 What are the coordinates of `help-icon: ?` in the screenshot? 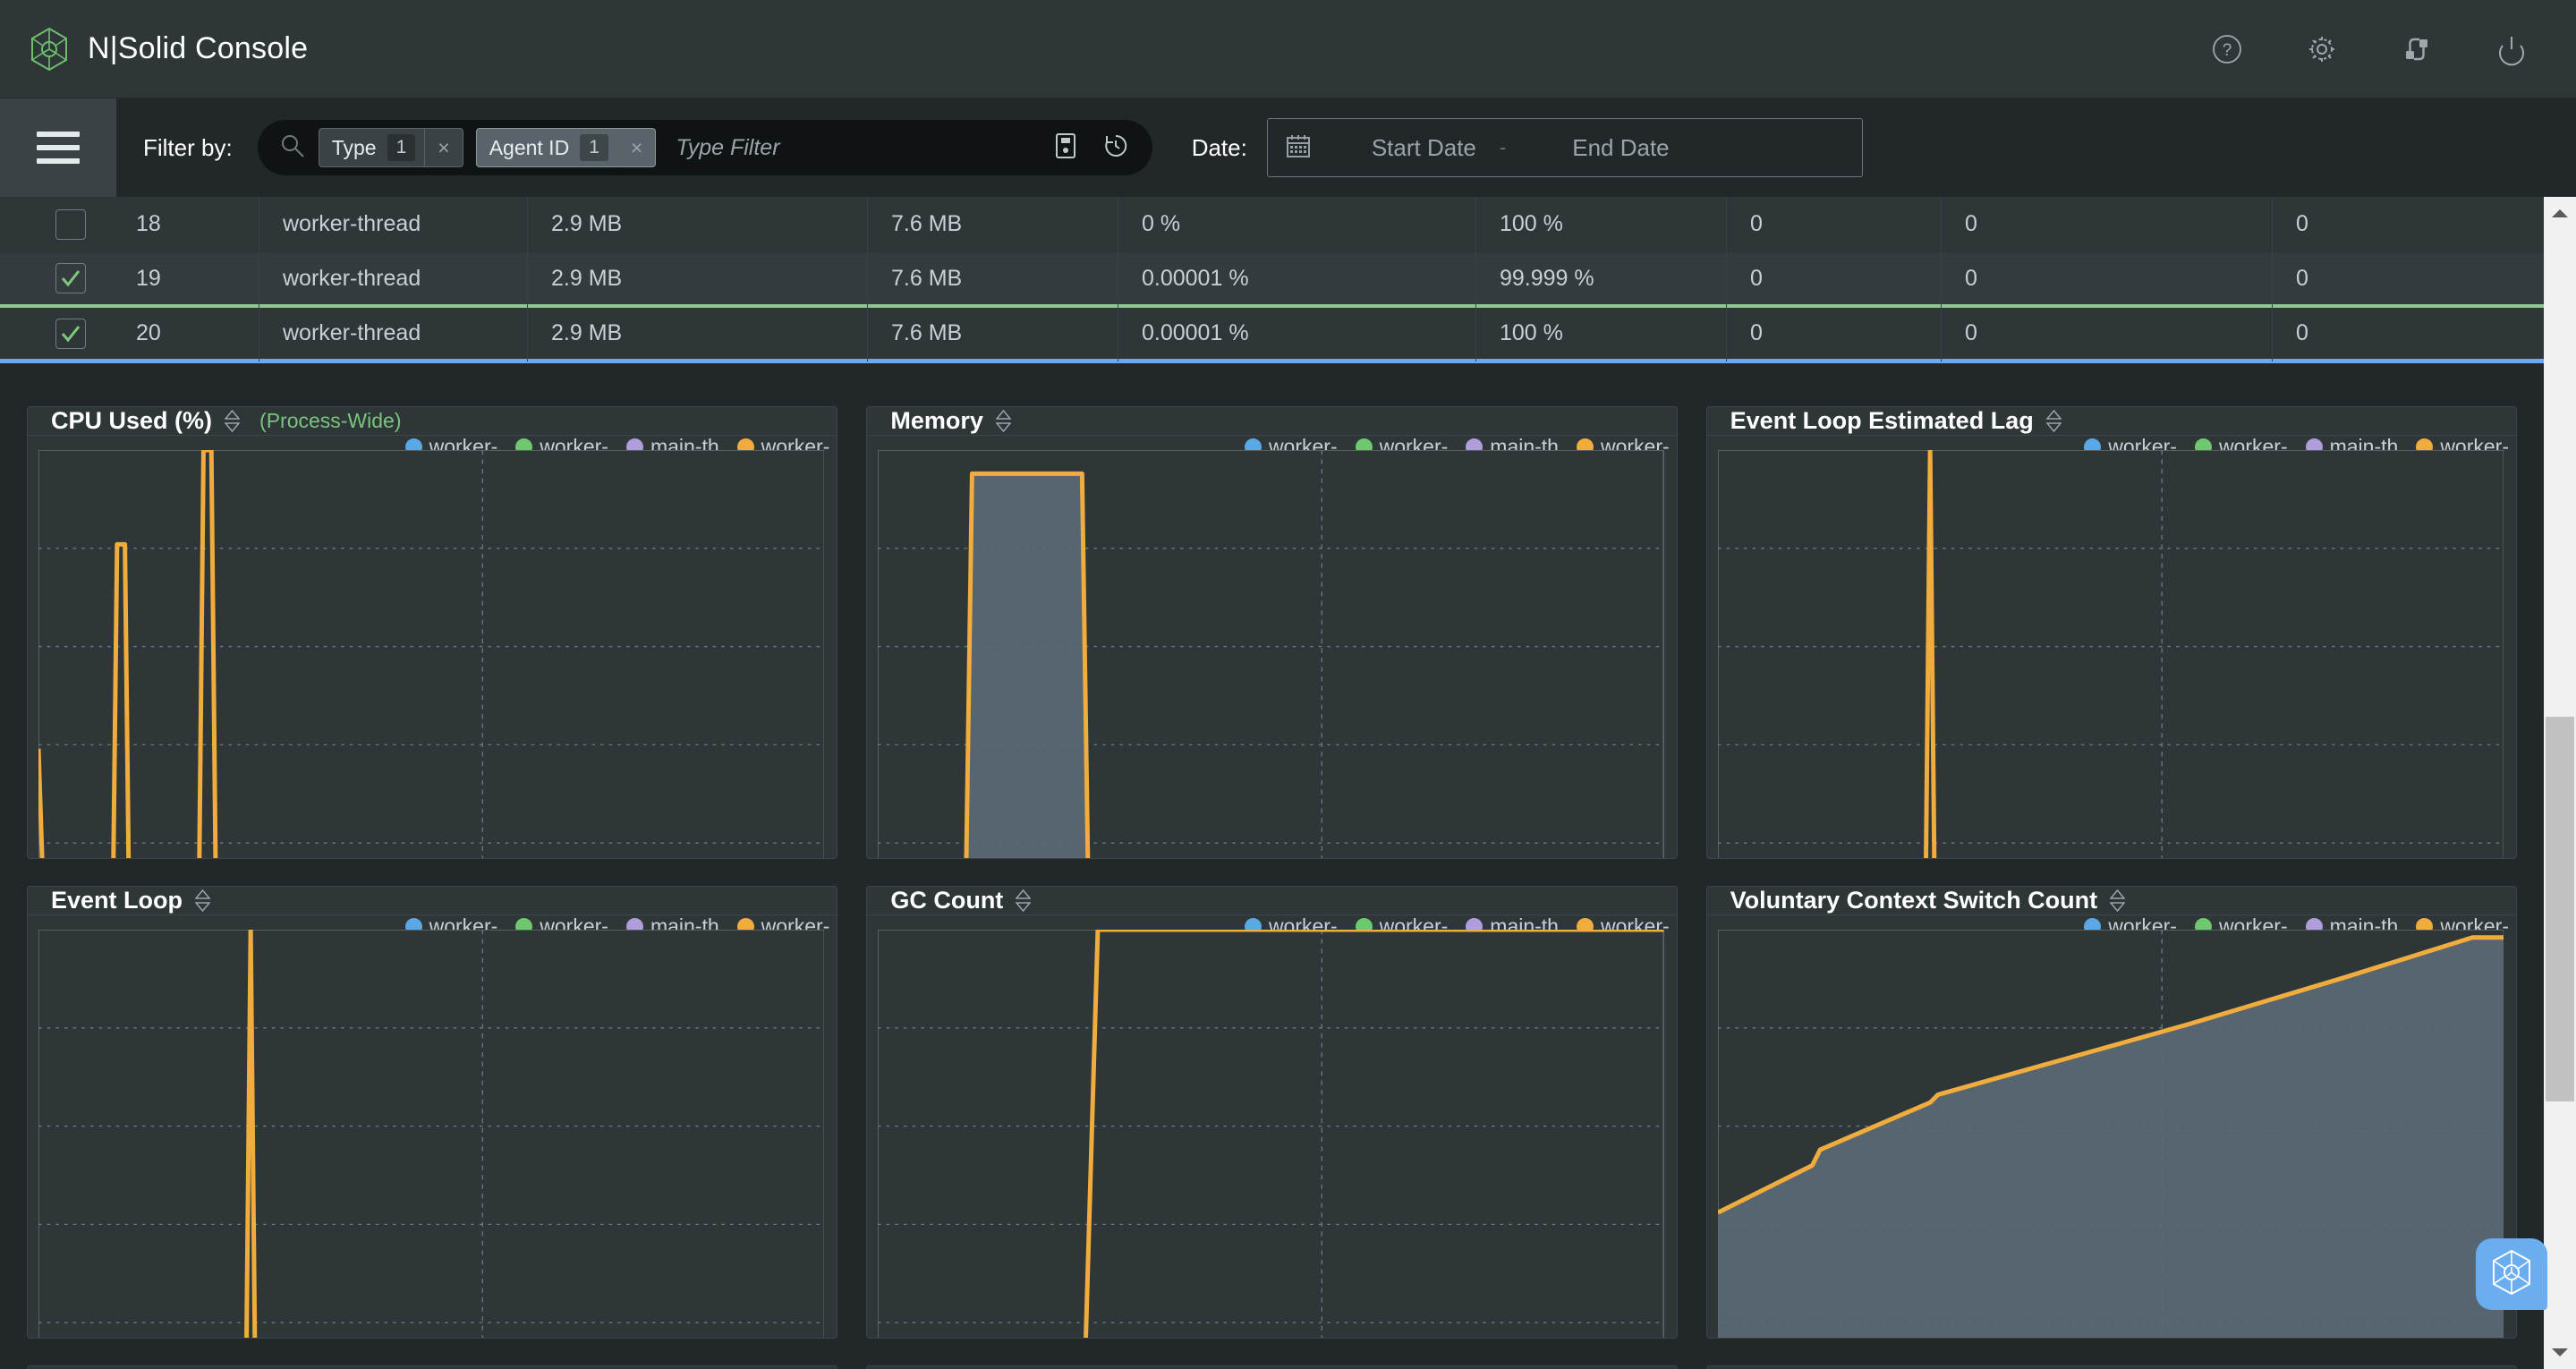 It's located at (2227, 49).